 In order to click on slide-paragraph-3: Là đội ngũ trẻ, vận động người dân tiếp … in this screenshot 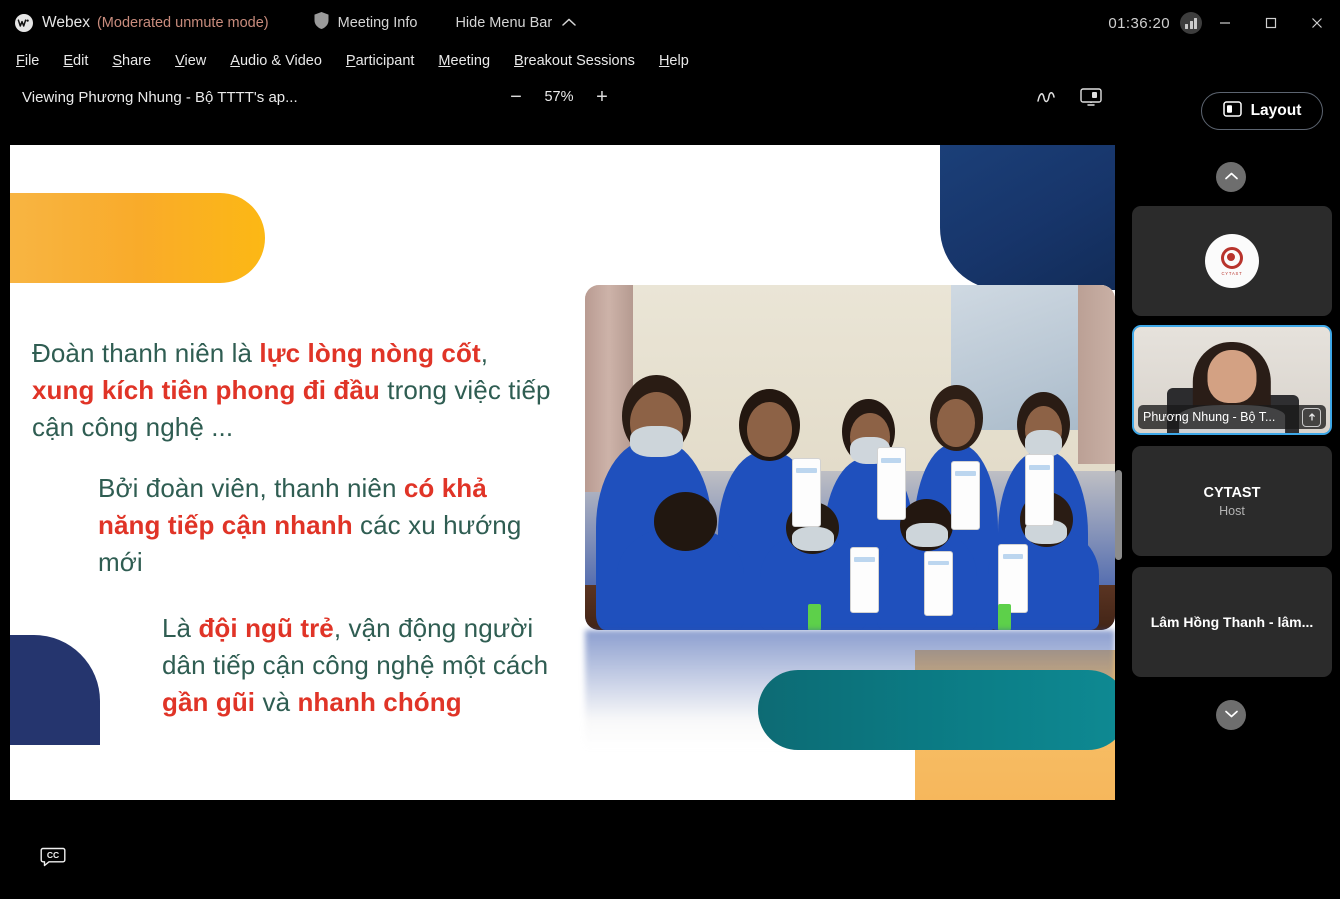, I will do `click(355, 665)`.